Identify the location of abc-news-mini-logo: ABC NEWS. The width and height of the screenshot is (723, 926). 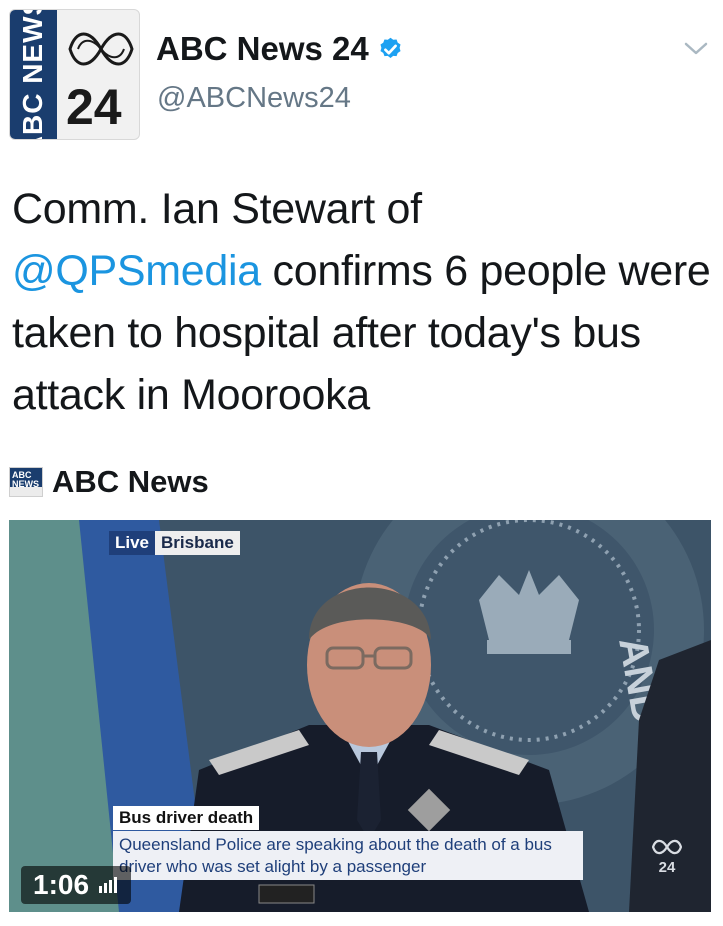
(26, 482).